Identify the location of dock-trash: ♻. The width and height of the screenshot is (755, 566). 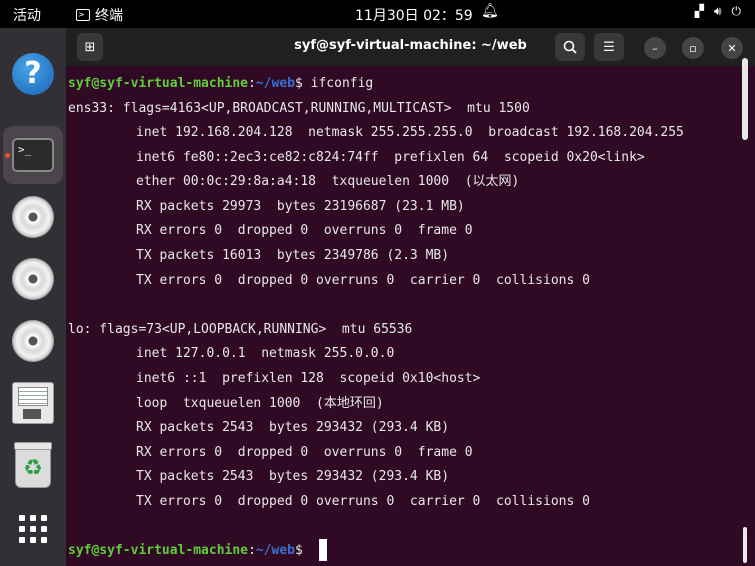
(33, 467).